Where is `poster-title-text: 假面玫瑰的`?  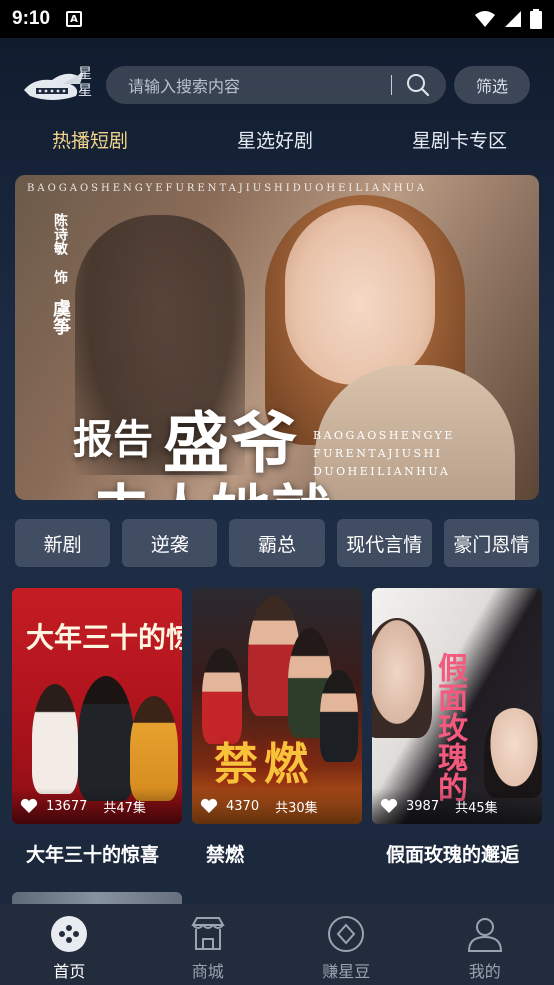 poster-title-text: 假面玫瑰的 is located at coordinates (449, 727).